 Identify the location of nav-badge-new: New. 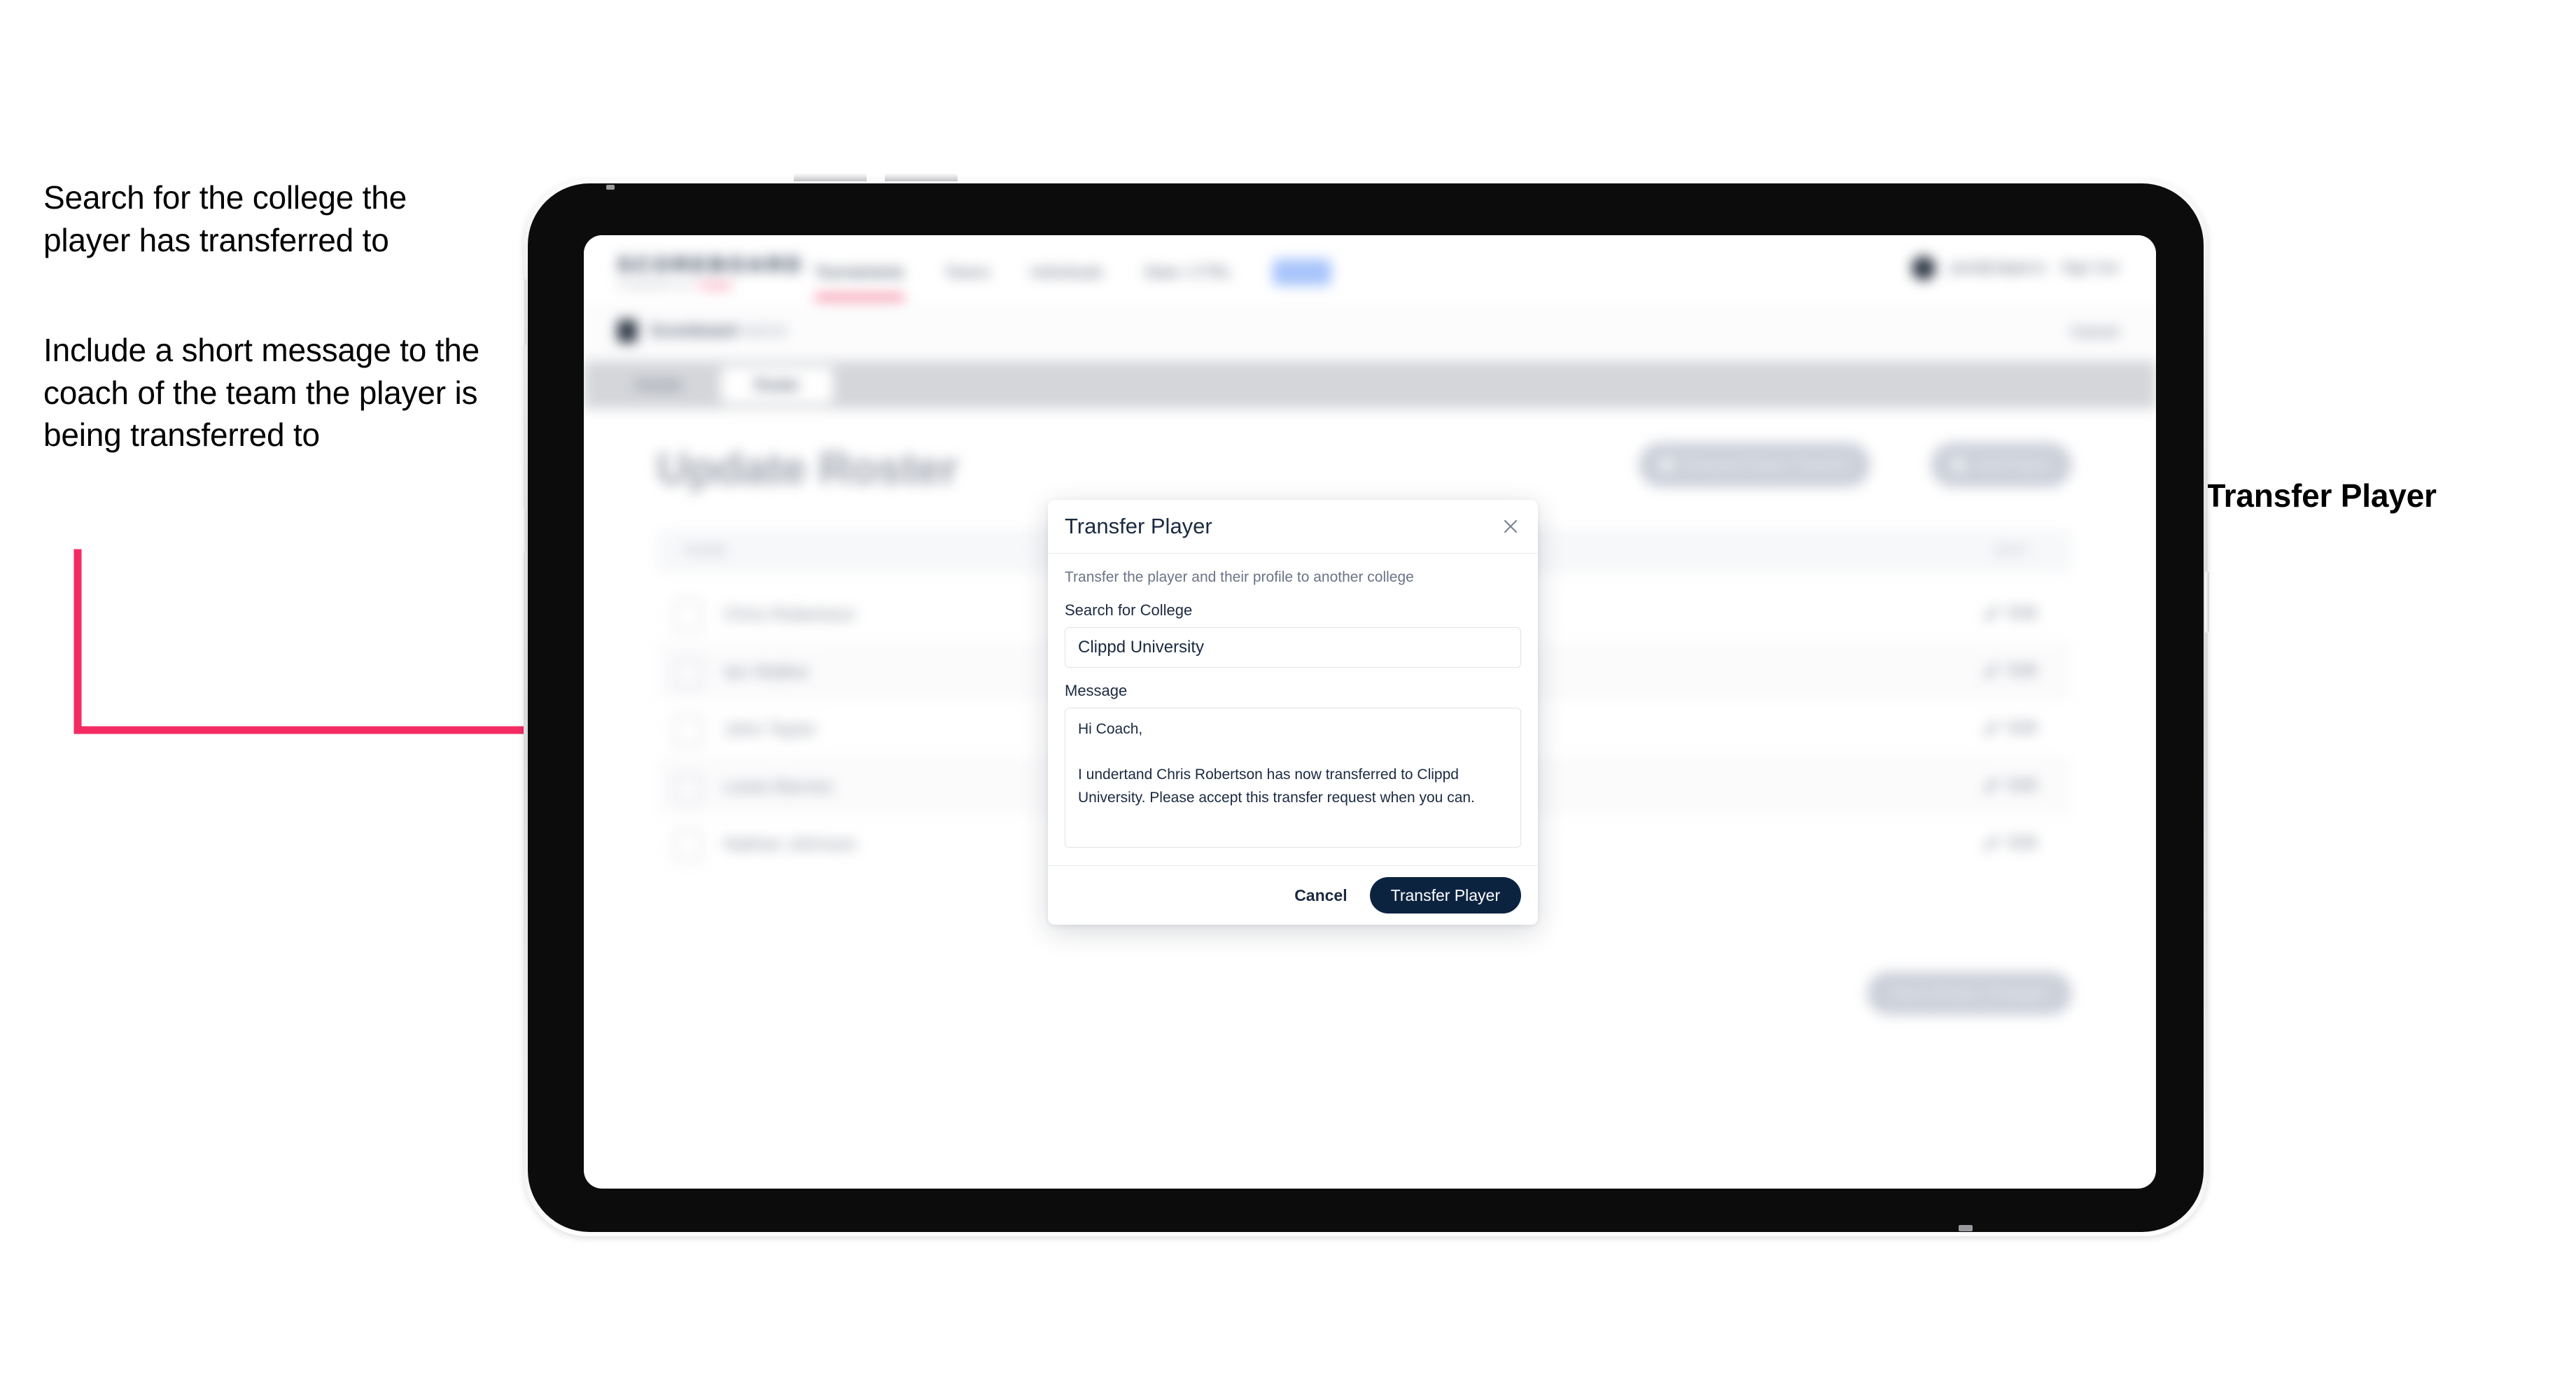
(1301, 272).